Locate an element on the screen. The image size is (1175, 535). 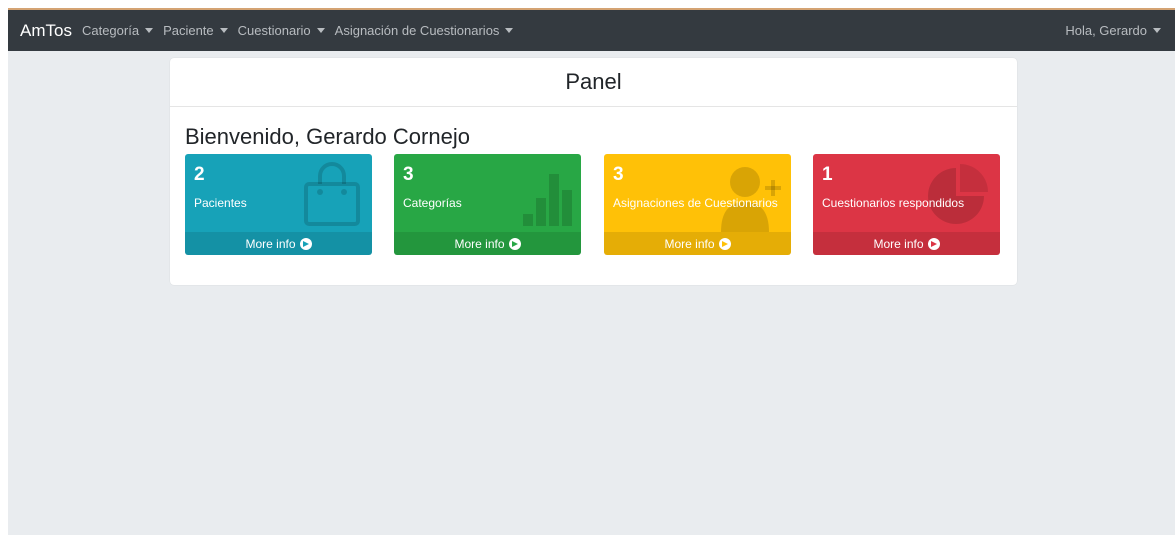
nav-categoria: Categoría is located at coordinates (117, 30).